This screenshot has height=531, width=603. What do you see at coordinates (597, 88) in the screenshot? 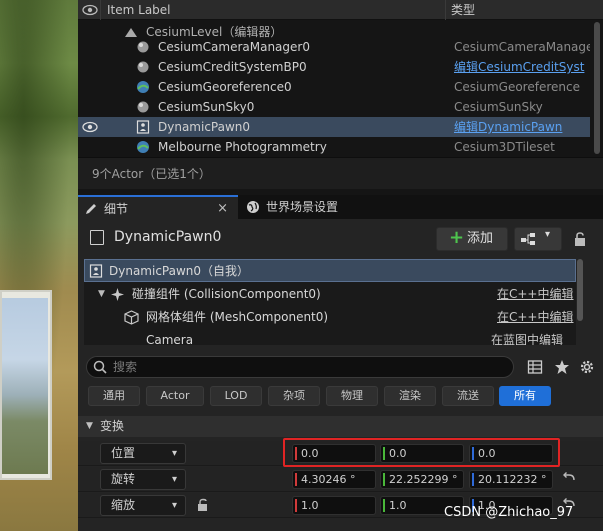
I see `outliner-scrollbar` at bounding box center [597, 88].